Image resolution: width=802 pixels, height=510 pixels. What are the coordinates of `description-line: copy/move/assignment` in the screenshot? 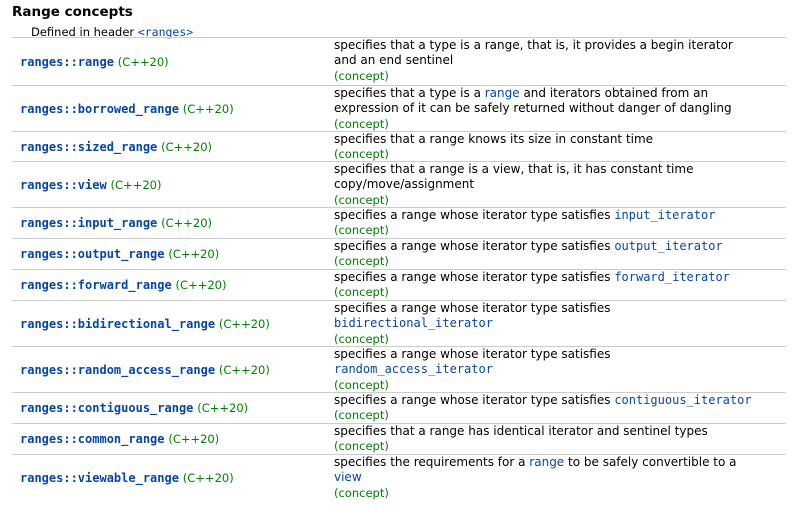 It's located at (560, 184).